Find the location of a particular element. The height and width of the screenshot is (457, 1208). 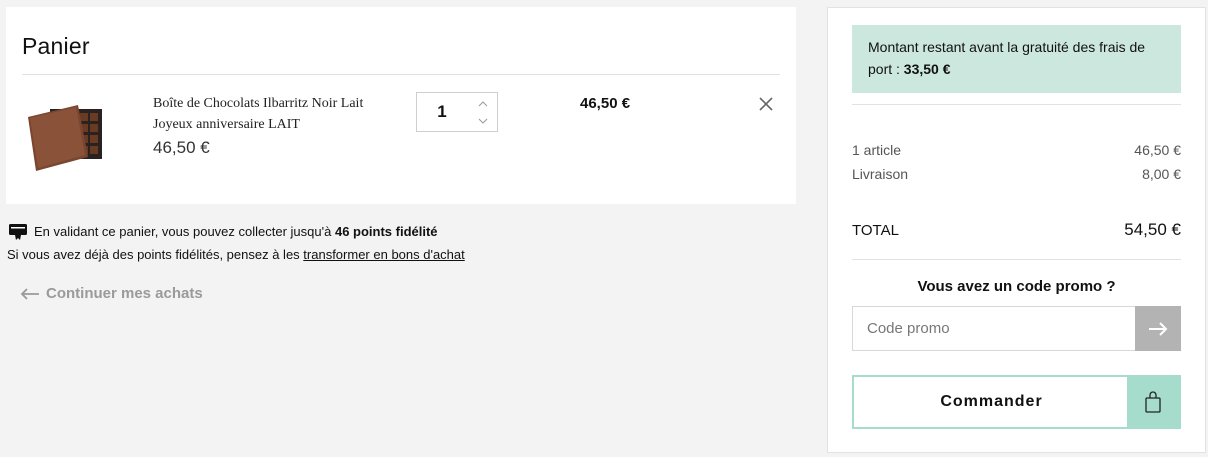

quantity-increase-button is located at coordinates (483, 104).